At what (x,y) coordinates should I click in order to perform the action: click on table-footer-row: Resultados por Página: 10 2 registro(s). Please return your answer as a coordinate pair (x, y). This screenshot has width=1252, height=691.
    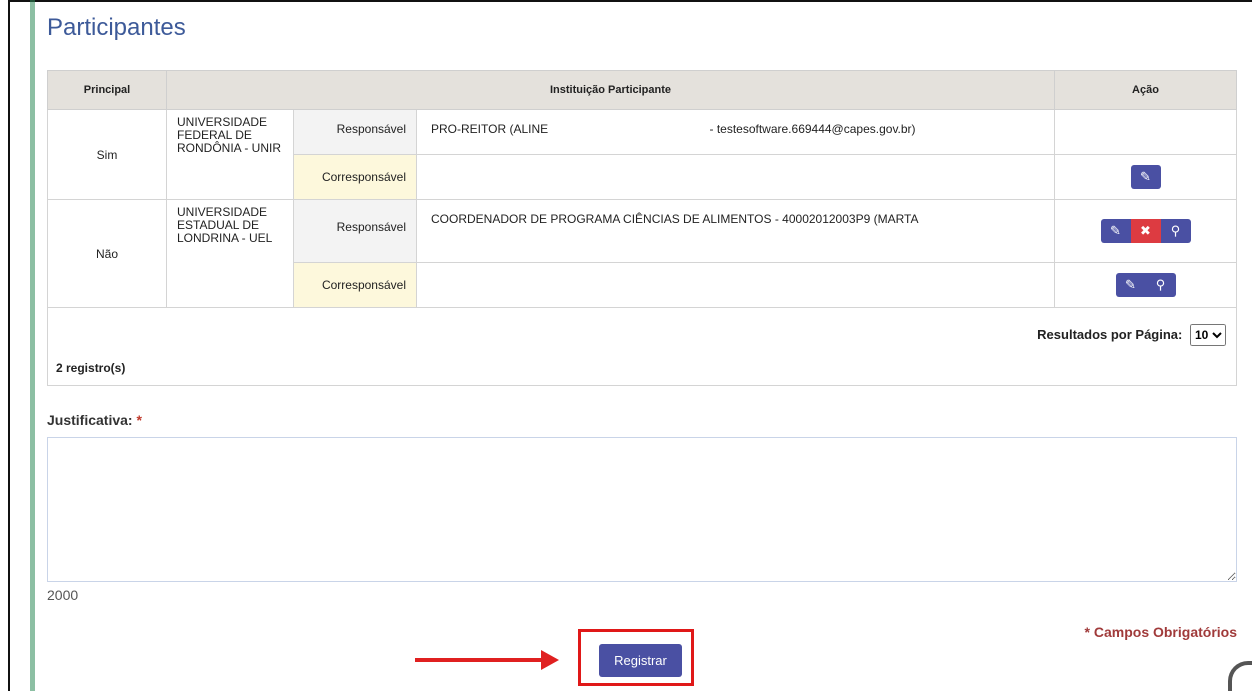
    Looking at the image, I should click on (642, 346).